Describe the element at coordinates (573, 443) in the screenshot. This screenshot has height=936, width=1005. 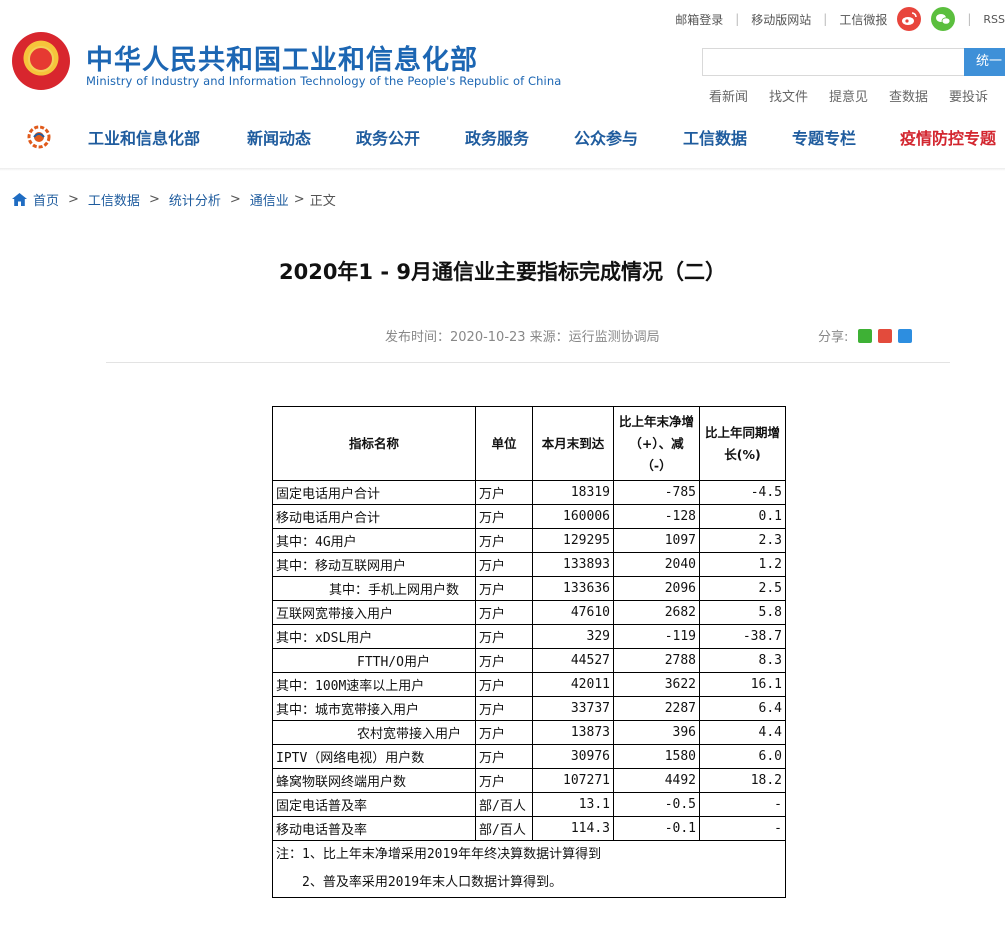
I see `header-current: 本月末到达` at that location.